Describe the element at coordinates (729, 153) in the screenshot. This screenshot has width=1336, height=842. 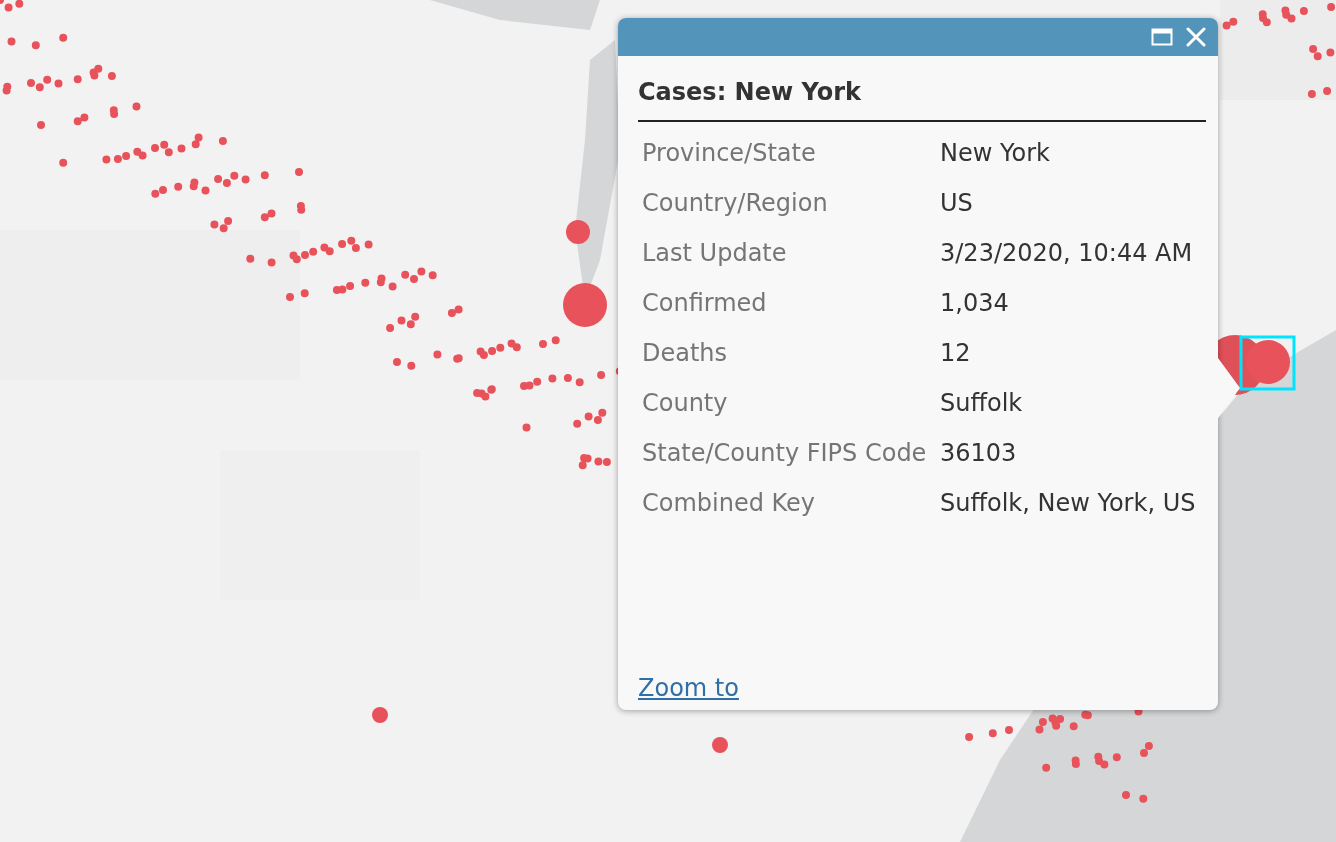
I see `field-label: Province/State` at that location.